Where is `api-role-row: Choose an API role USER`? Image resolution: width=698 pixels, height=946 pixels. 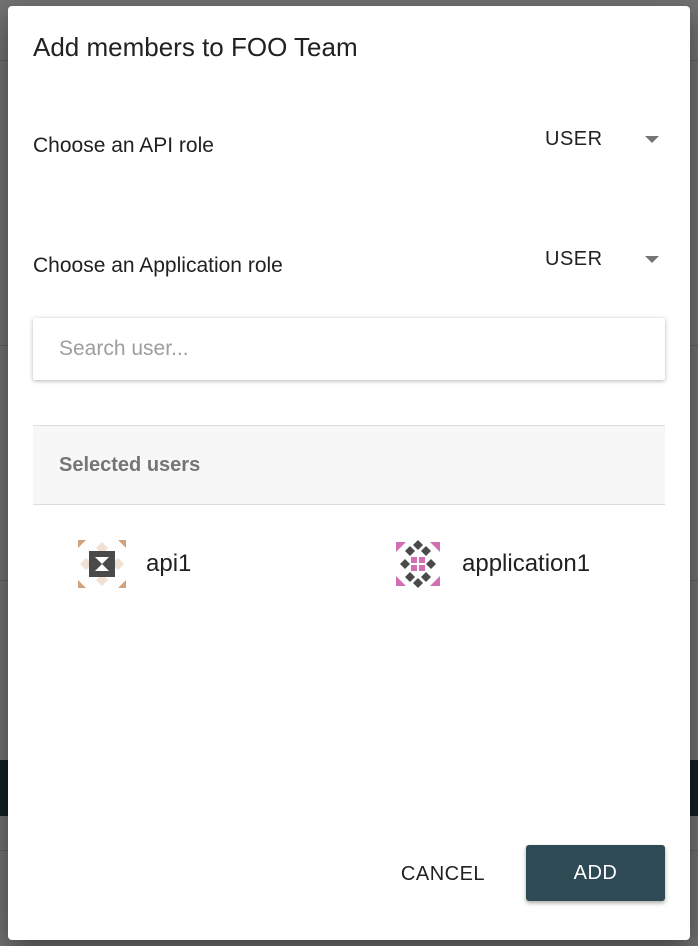
api-role-row: Choose an API role USER is located at coordinates (349, 142).